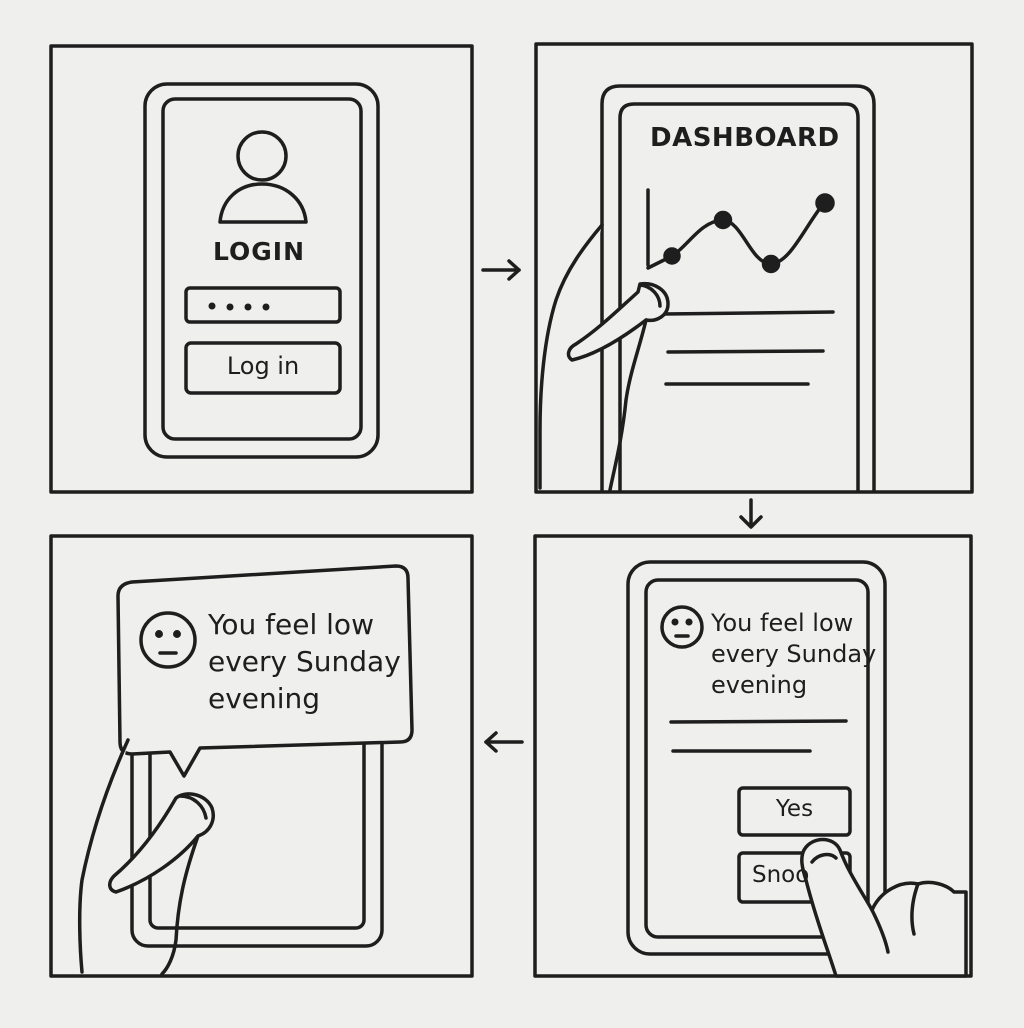 The image size is (1024, 1028). Describe the element at coordinates (504, 742) in the screenshot. I see `arrow-left-icon` at that location.